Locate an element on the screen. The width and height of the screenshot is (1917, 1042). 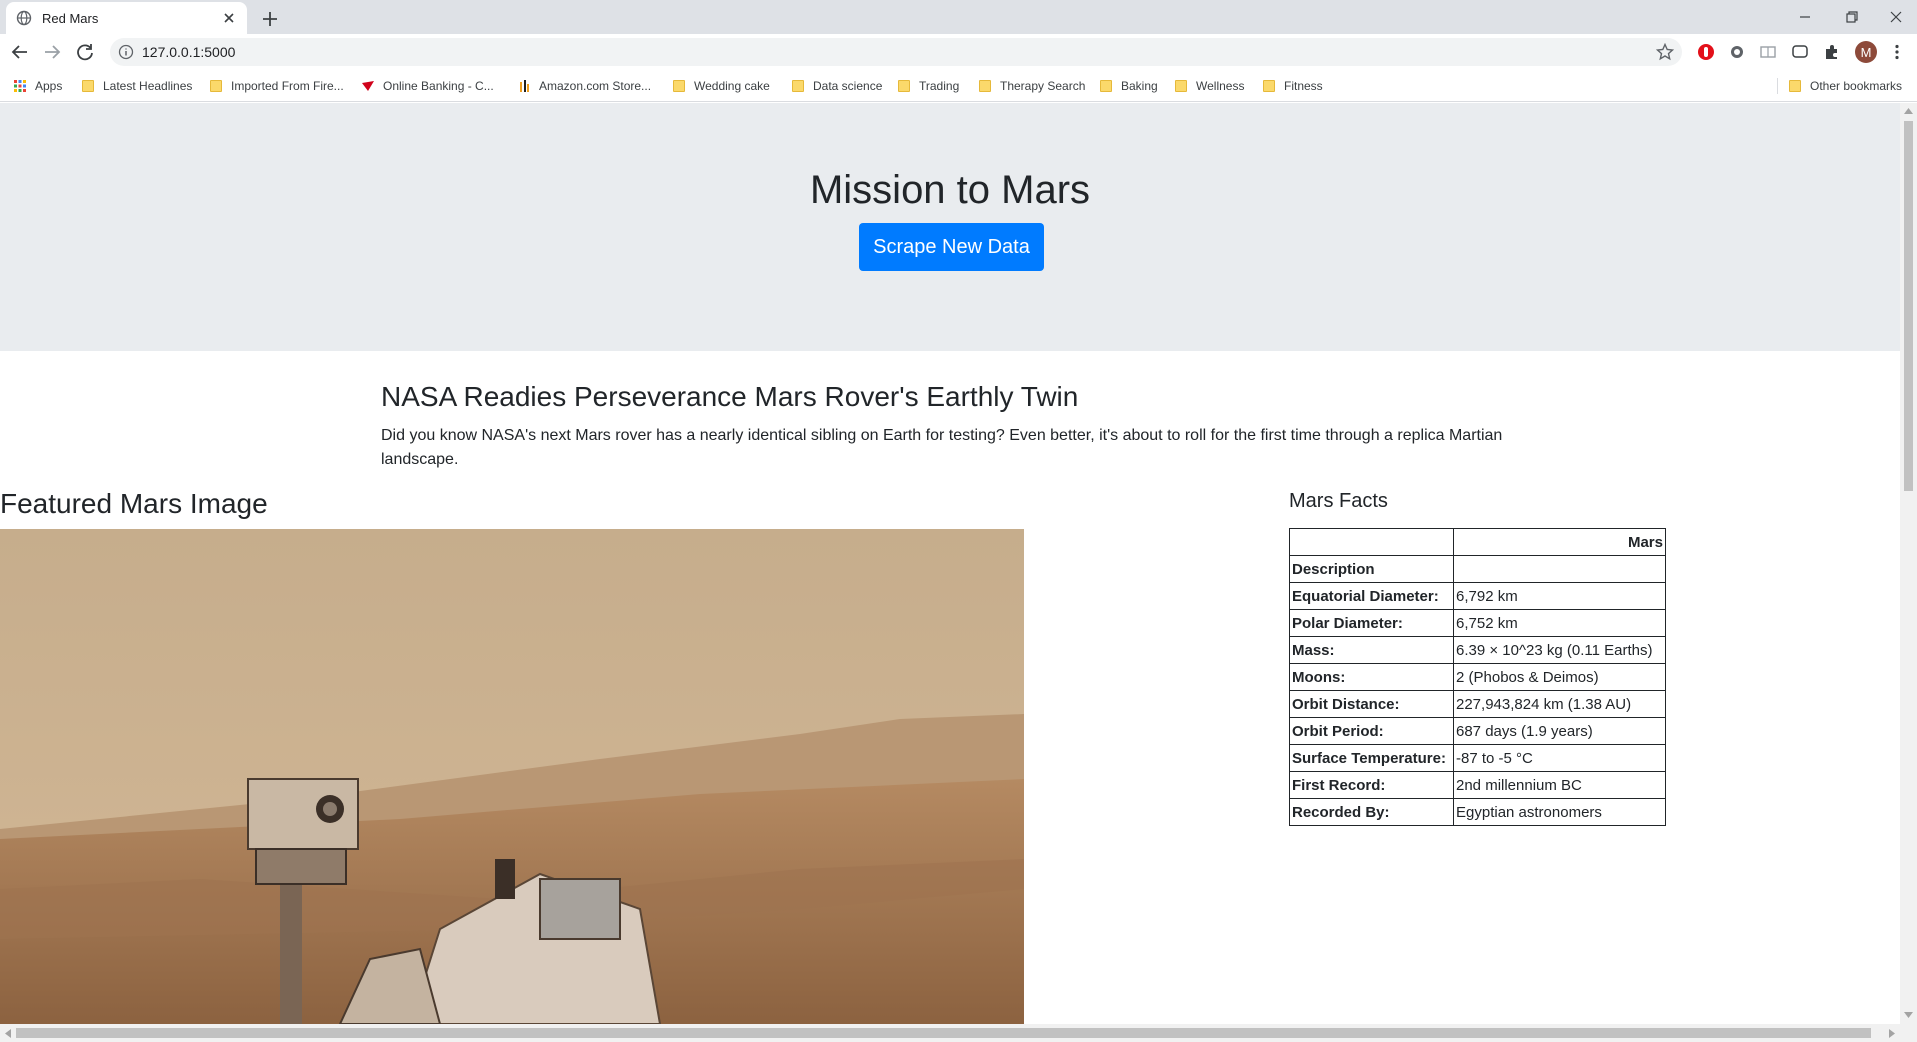
table-row: Orbit Period: 687 days (1.9 years) is located at coordinates (1477, 731).